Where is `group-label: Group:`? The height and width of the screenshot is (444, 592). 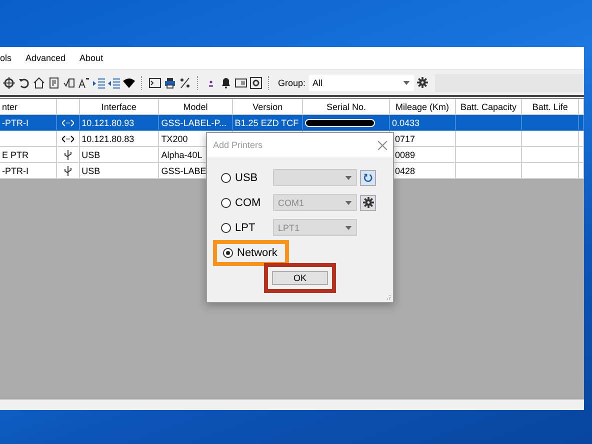
group-label: Group: is located at coordinates (292, 83).